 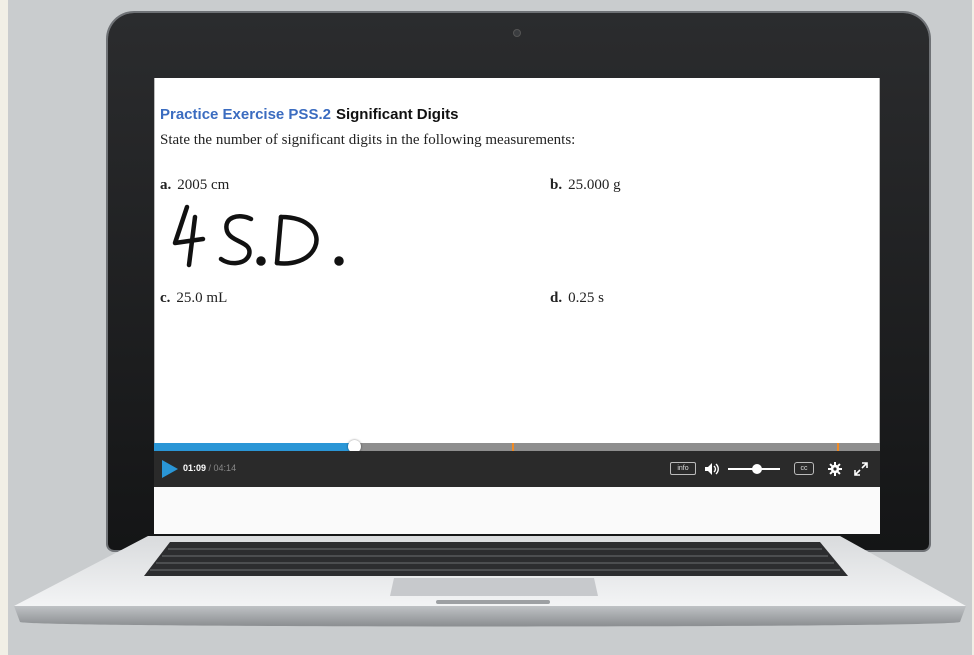 I want to click on item-value: 2005 cm, so click(x=203, y=185).